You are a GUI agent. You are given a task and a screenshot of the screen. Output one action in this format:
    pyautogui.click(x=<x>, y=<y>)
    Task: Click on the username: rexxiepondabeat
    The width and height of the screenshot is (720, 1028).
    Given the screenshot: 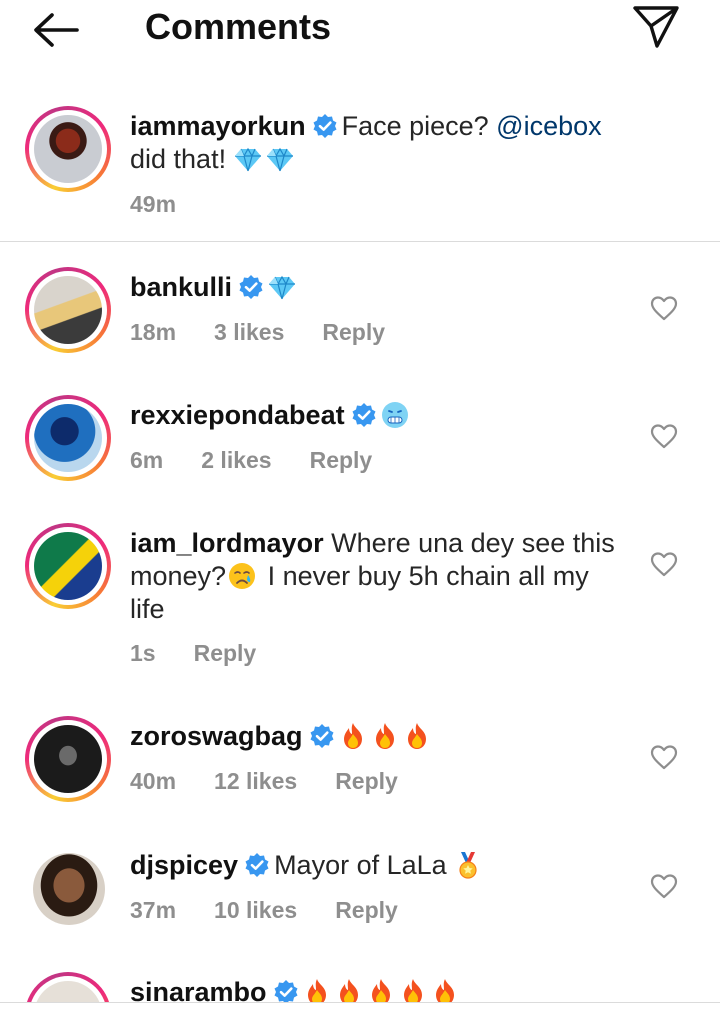 What is the action you would take?
    pyautogui.click(x=237, y=415)
    